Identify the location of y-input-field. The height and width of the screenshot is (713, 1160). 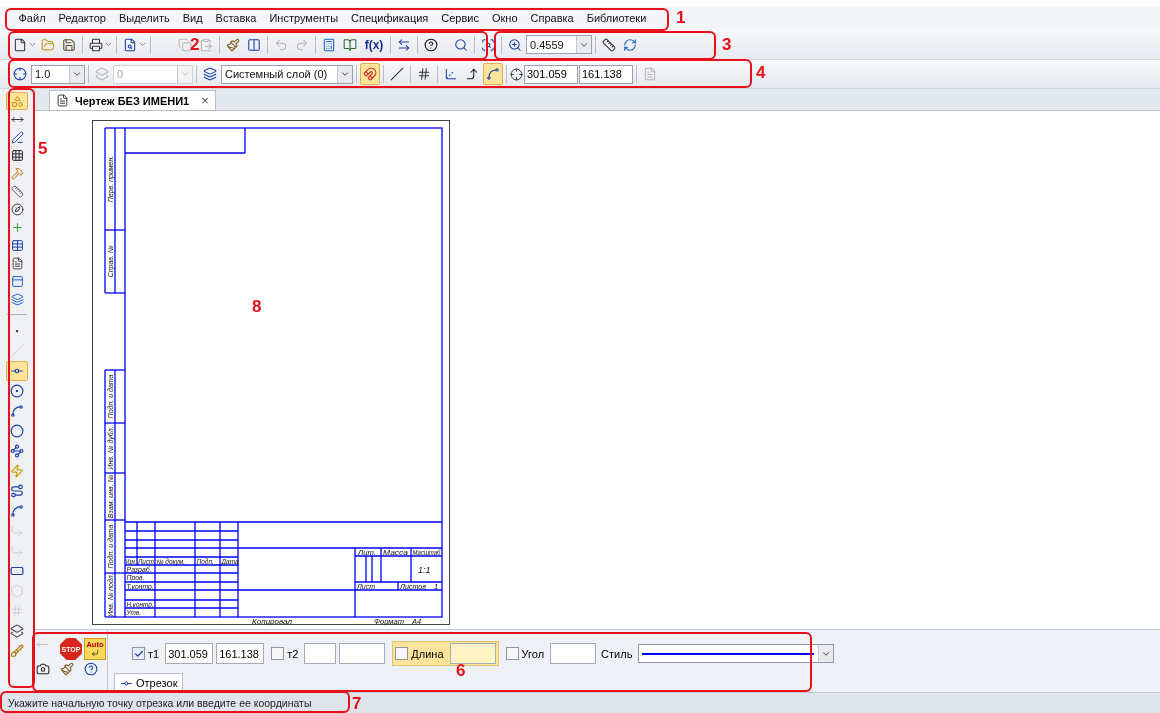
(362, 653).